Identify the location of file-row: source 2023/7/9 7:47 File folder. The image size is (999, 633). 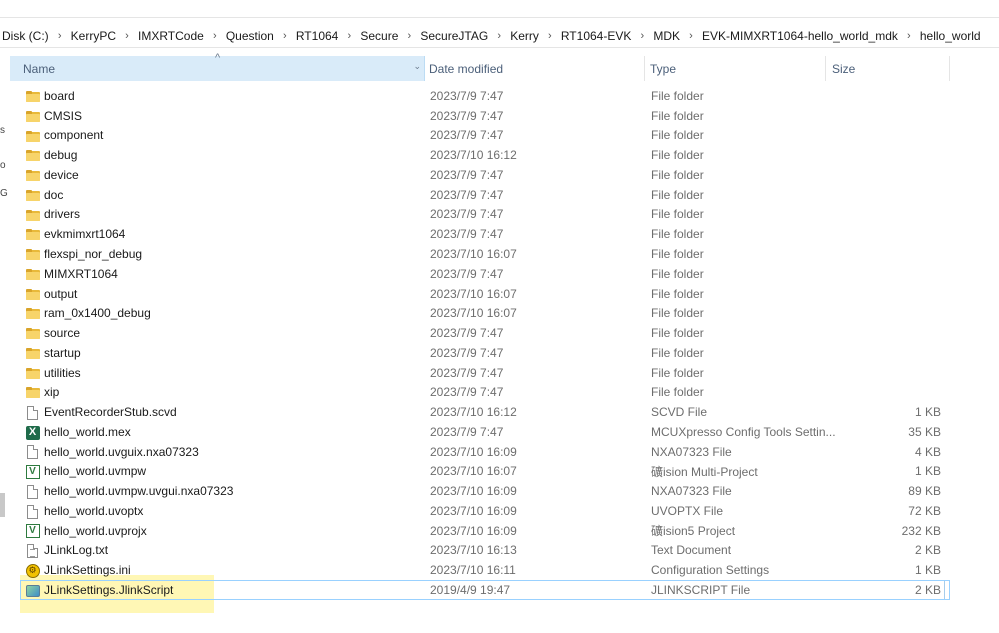
(485, 333).